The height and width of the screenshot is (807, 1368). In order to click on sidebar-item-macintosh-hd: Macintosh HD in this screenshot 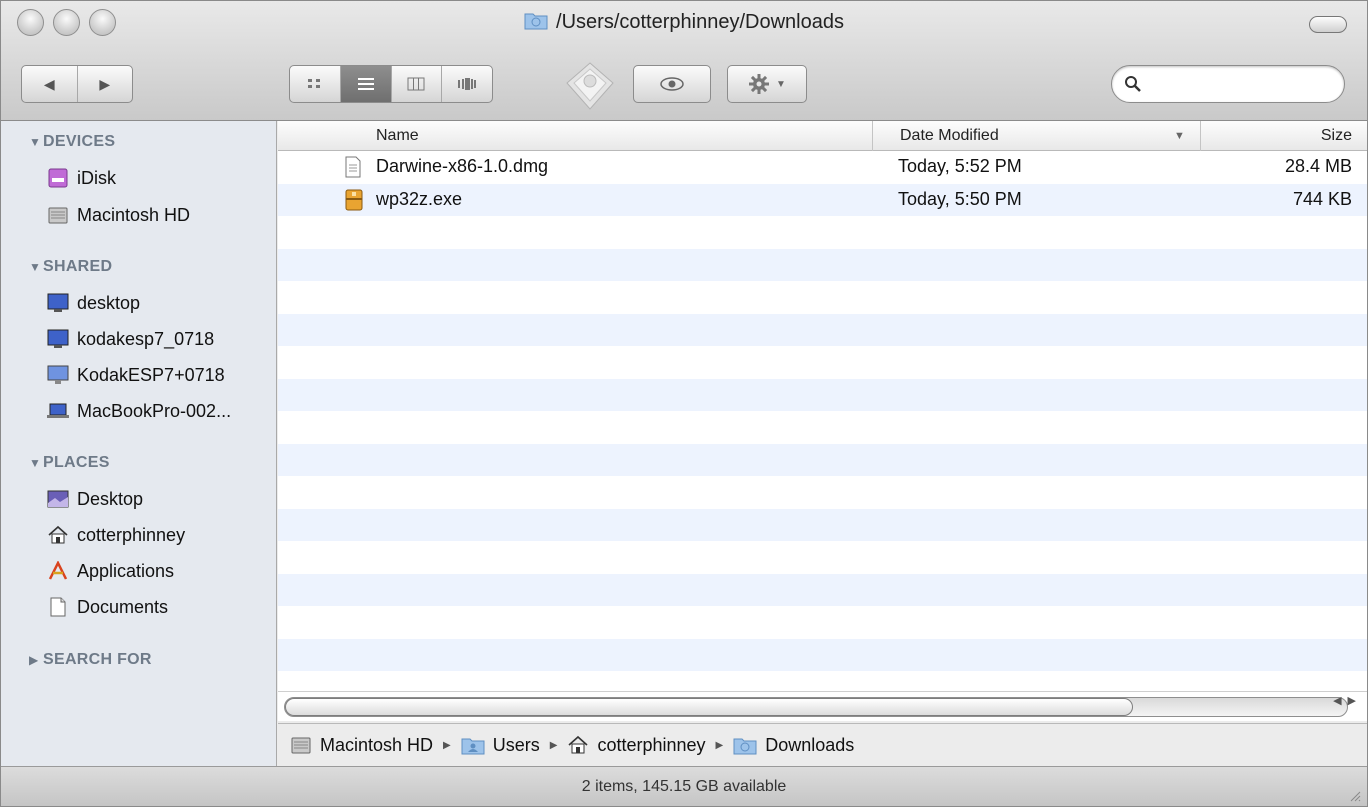, I will do `click(118, 215)`.